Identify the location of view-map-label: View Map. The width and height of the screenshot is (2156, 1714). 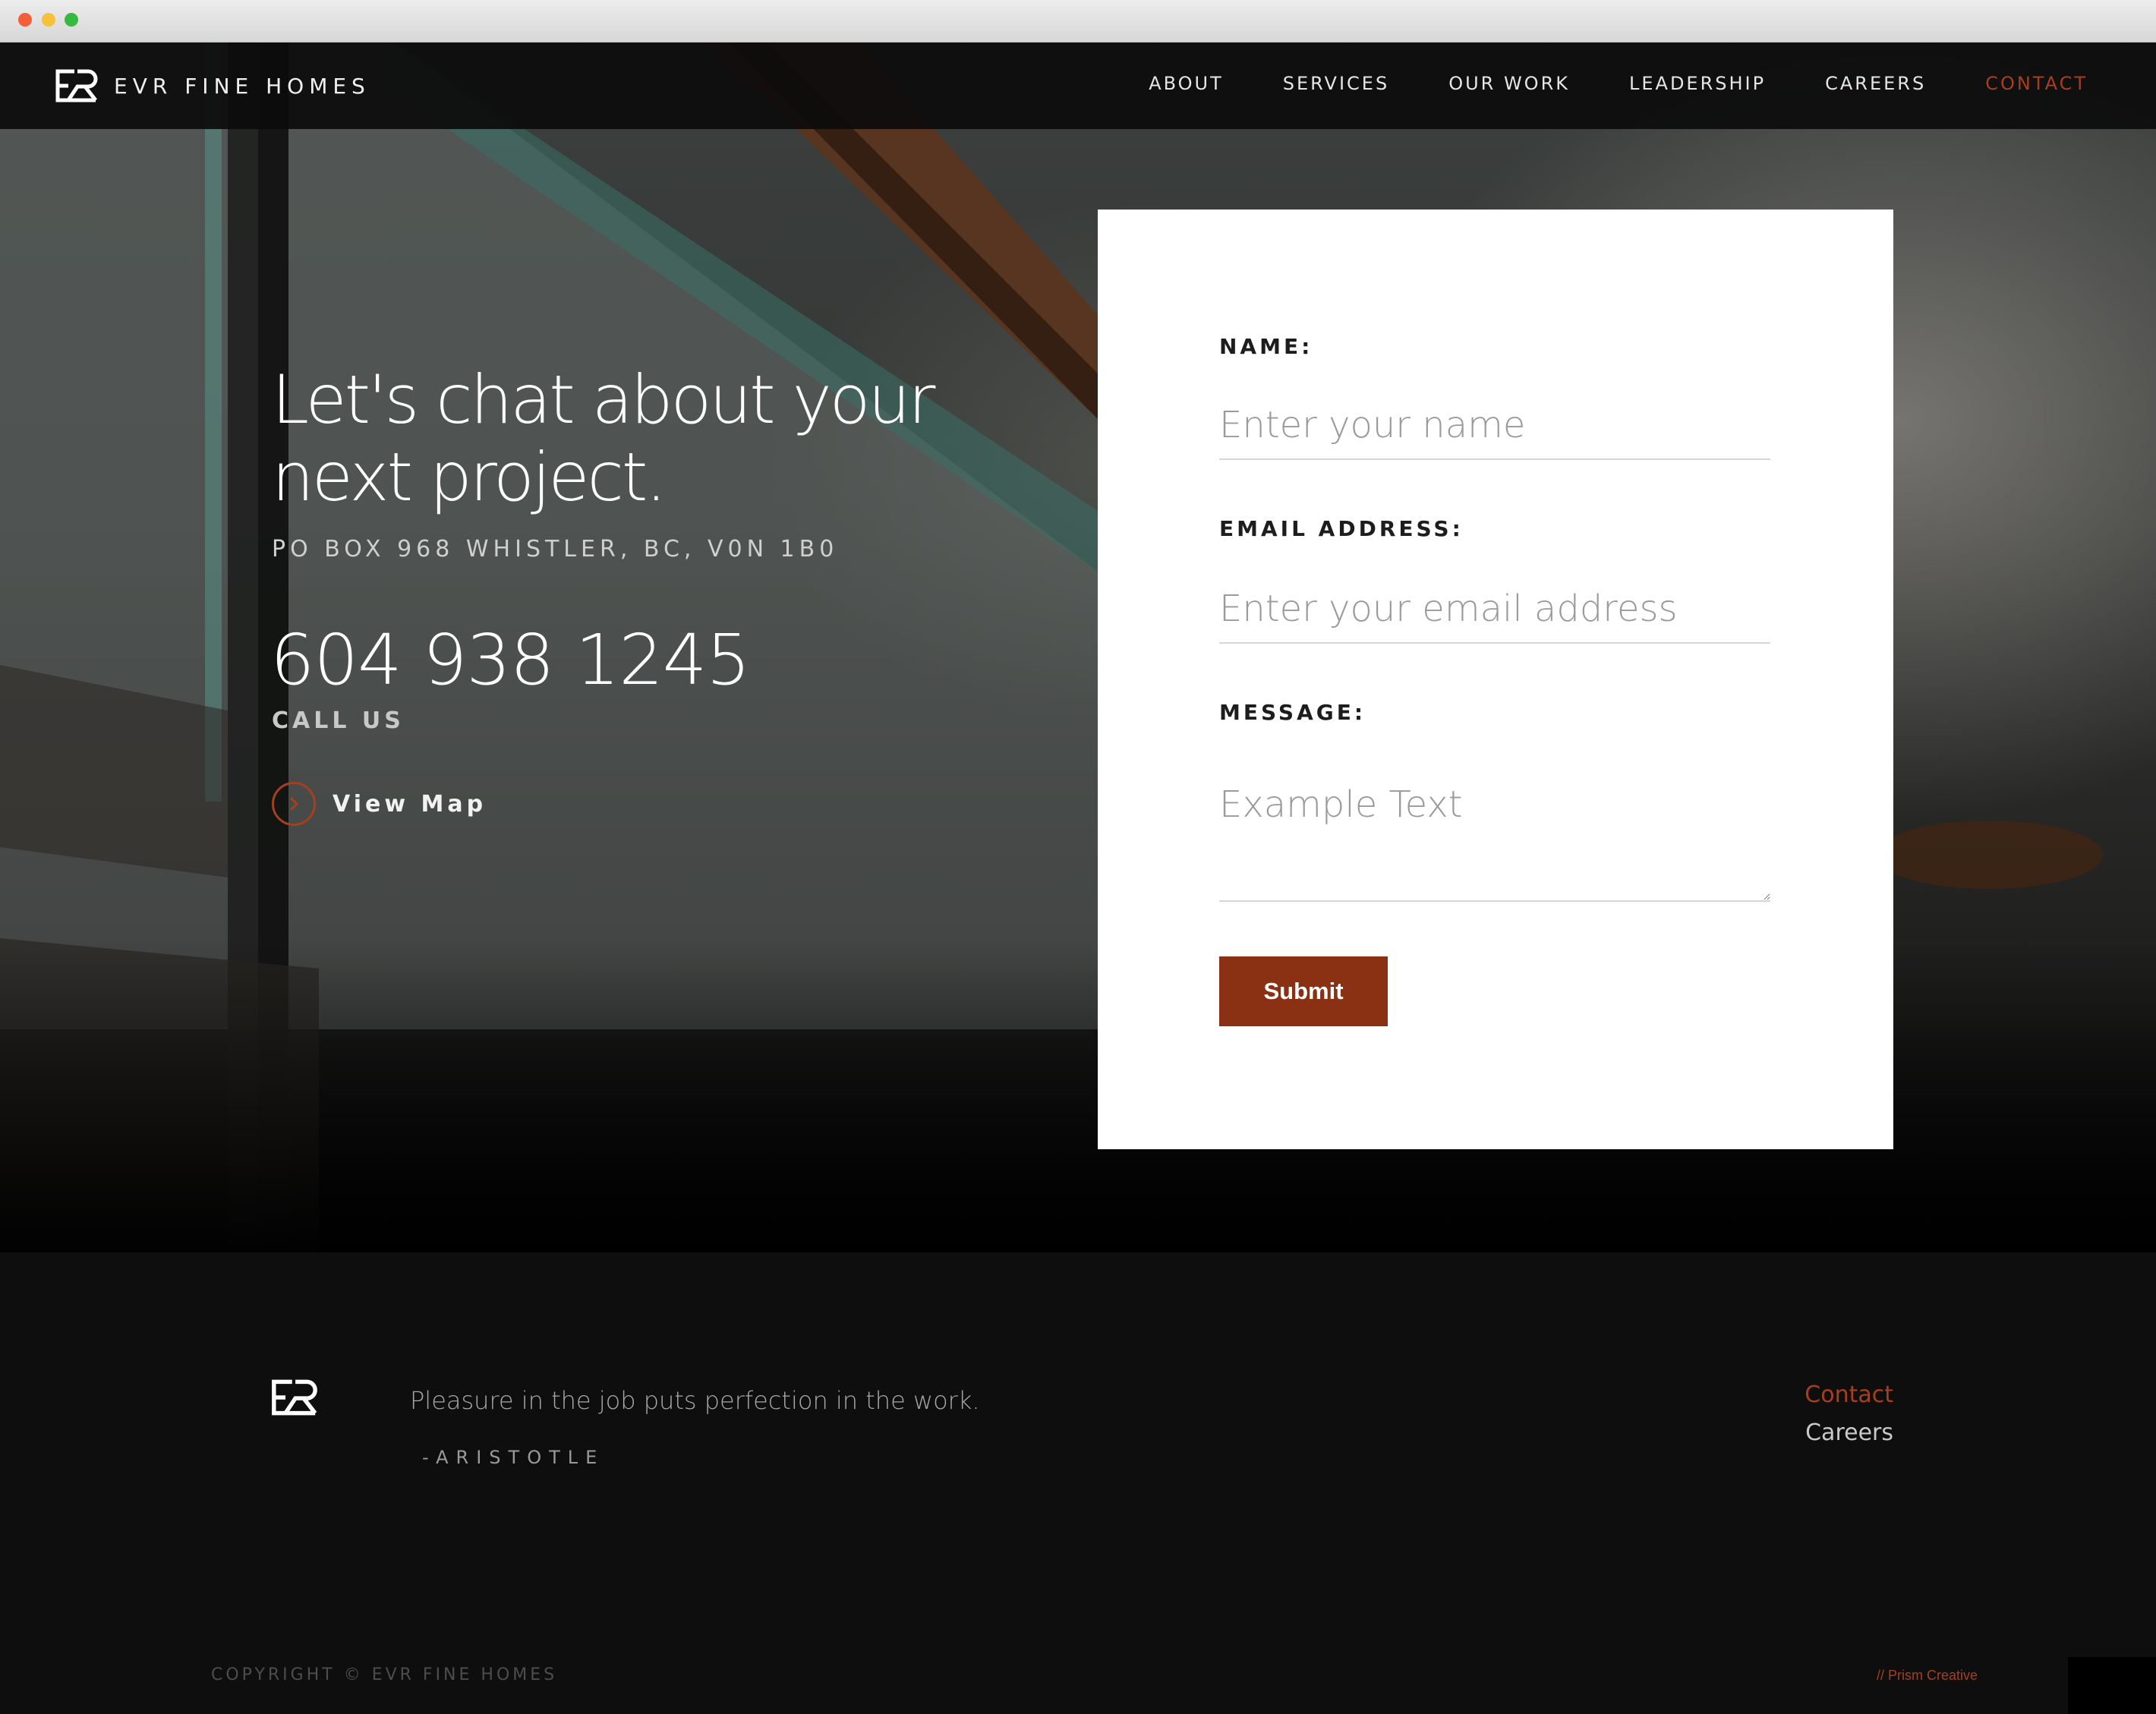
(410, 804).